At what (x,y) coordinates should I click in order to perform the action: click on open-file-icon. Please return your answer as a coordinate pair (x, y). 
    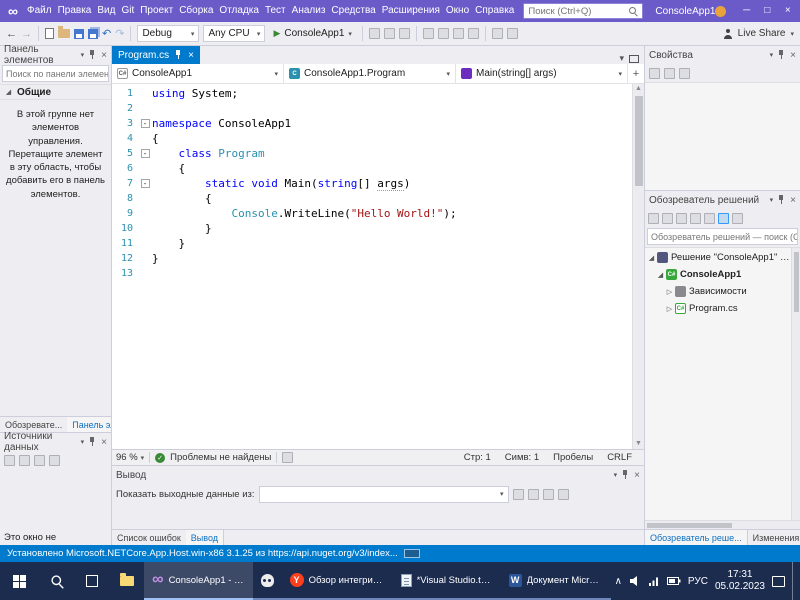
    Looking at the image, I should click on (64, 32).